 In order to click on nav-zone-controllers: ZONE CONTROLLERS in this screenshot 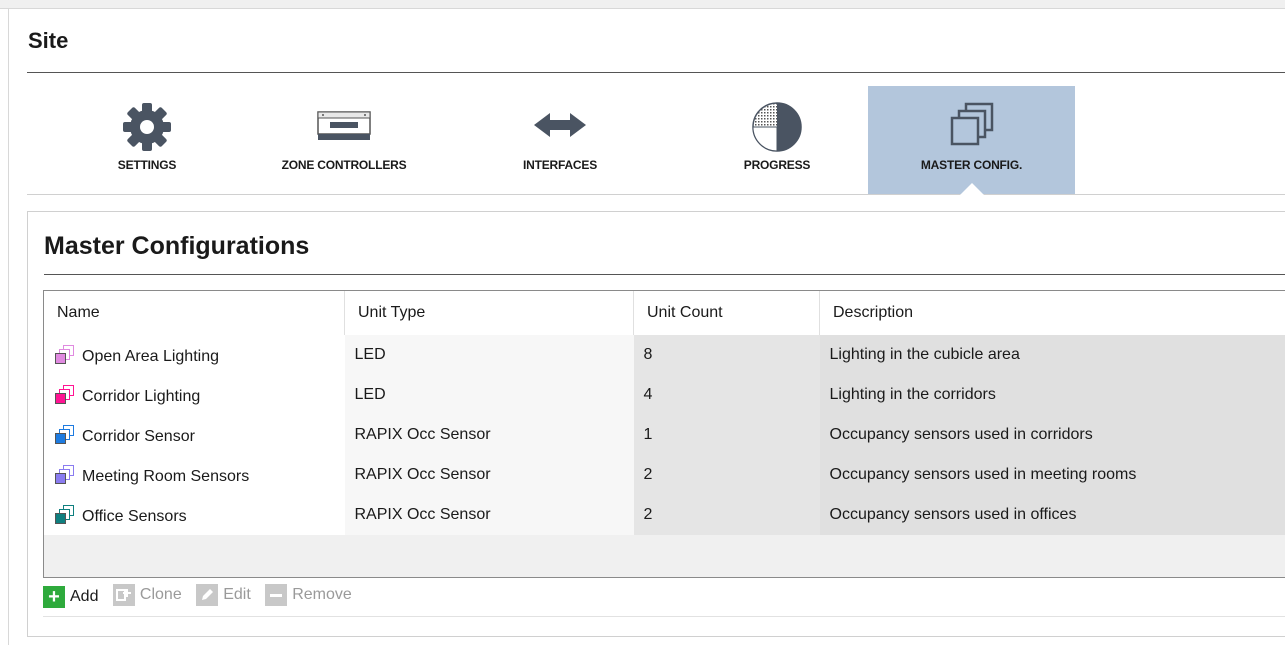, I will do `click(344, 140)`.